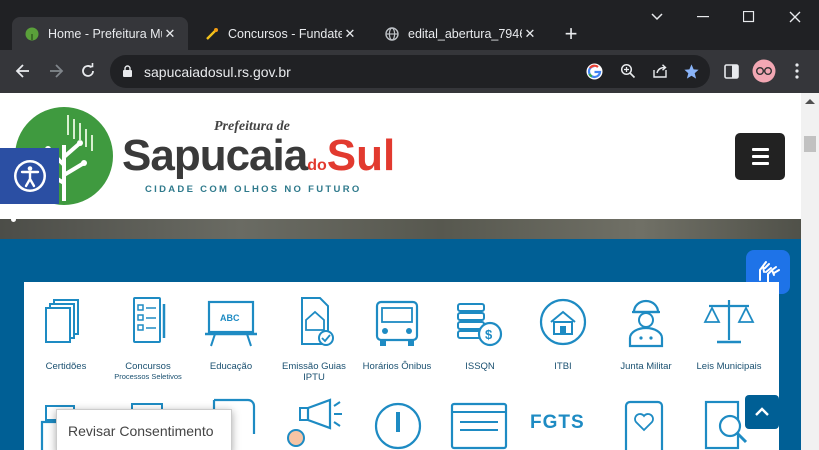 The image size is (819, 450). Describe the element at coordinates (62, 321) in the screenshot. I see `documents-icon` at that location.